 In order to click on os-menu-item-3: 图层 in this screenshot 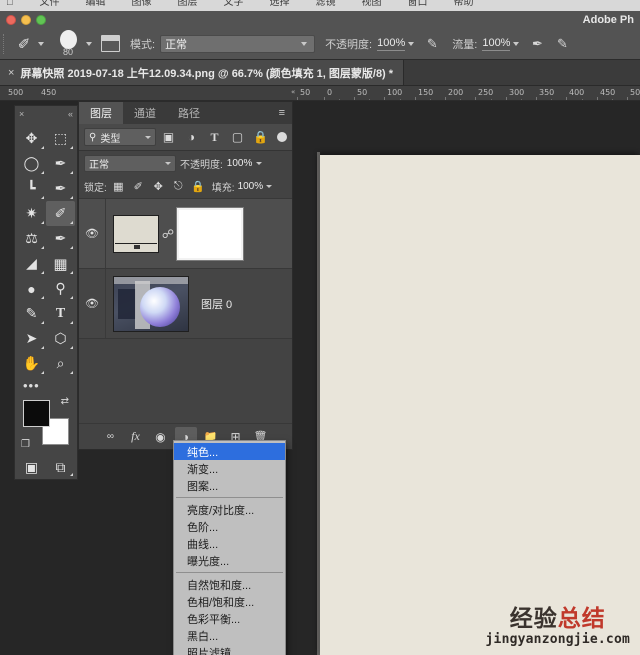, I will do `click(188, 4)`.